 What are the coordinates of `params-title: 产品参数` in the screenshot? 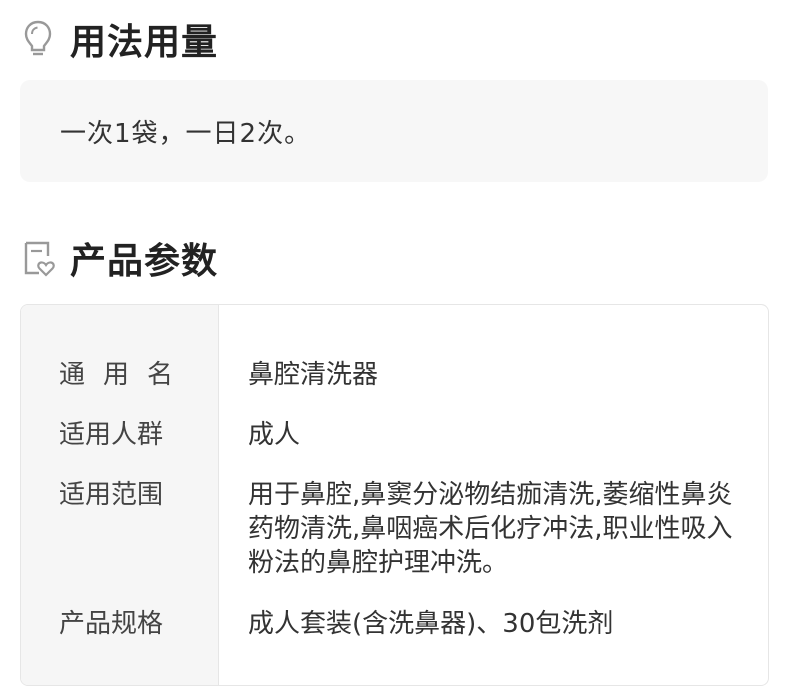 It's located at (144, 261).